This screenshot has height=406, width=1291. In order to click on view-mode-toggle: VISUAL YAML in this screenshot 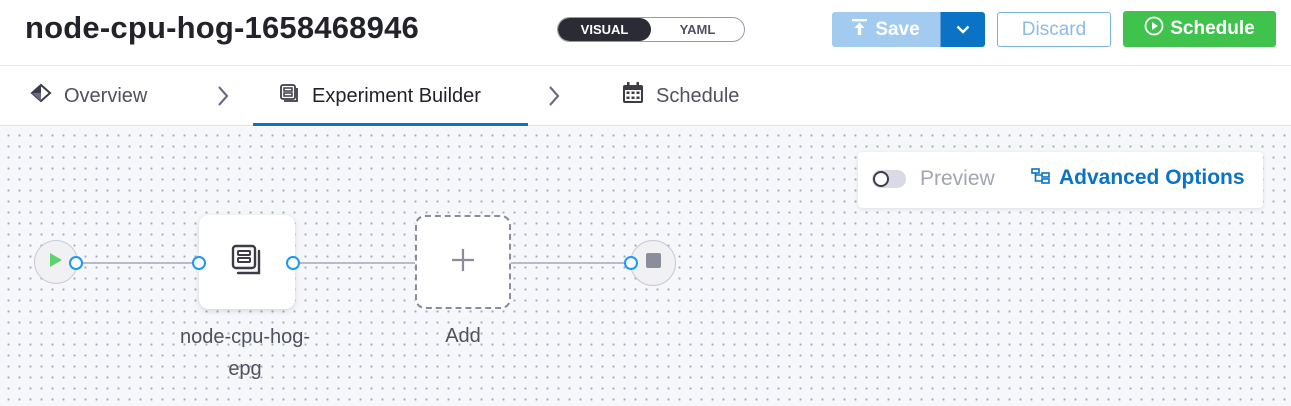, I will do `click(651, 29)`.